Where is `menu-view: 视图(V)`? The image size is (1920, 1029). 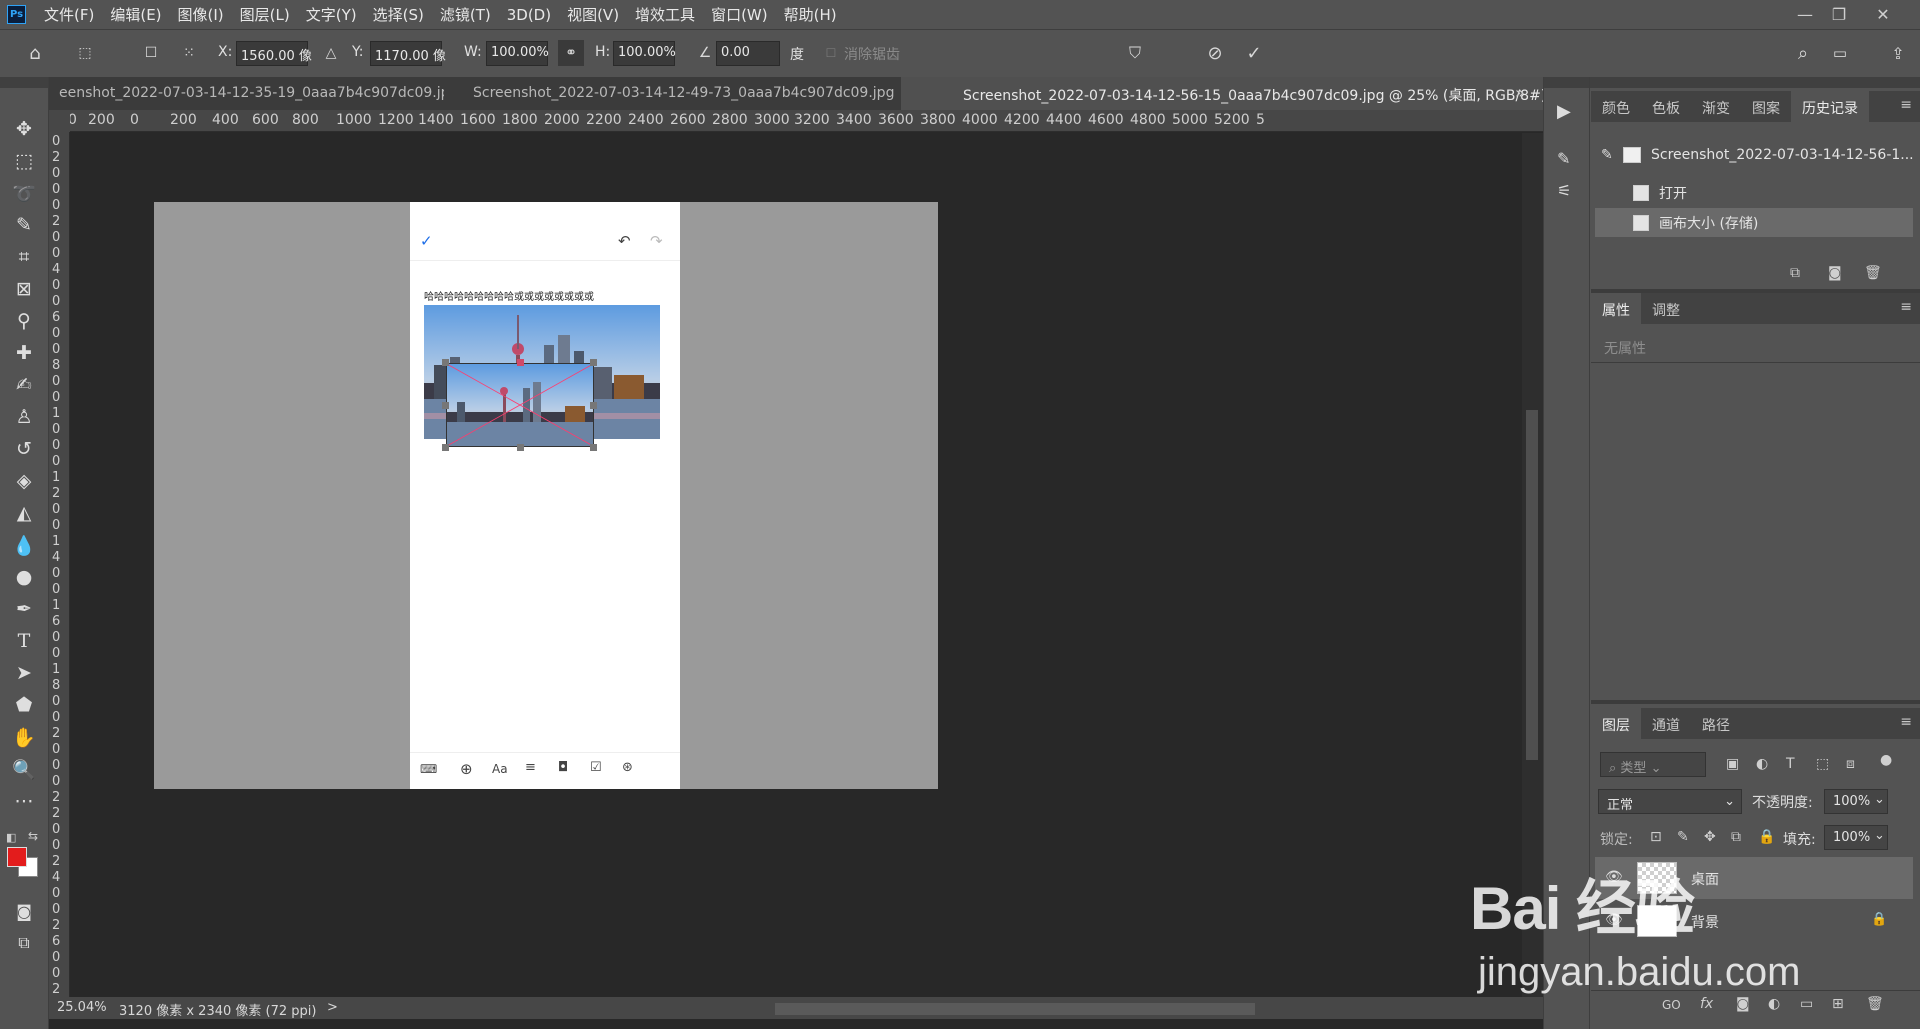 menu-view: 视图(V) is located at coordinates (593, 14).